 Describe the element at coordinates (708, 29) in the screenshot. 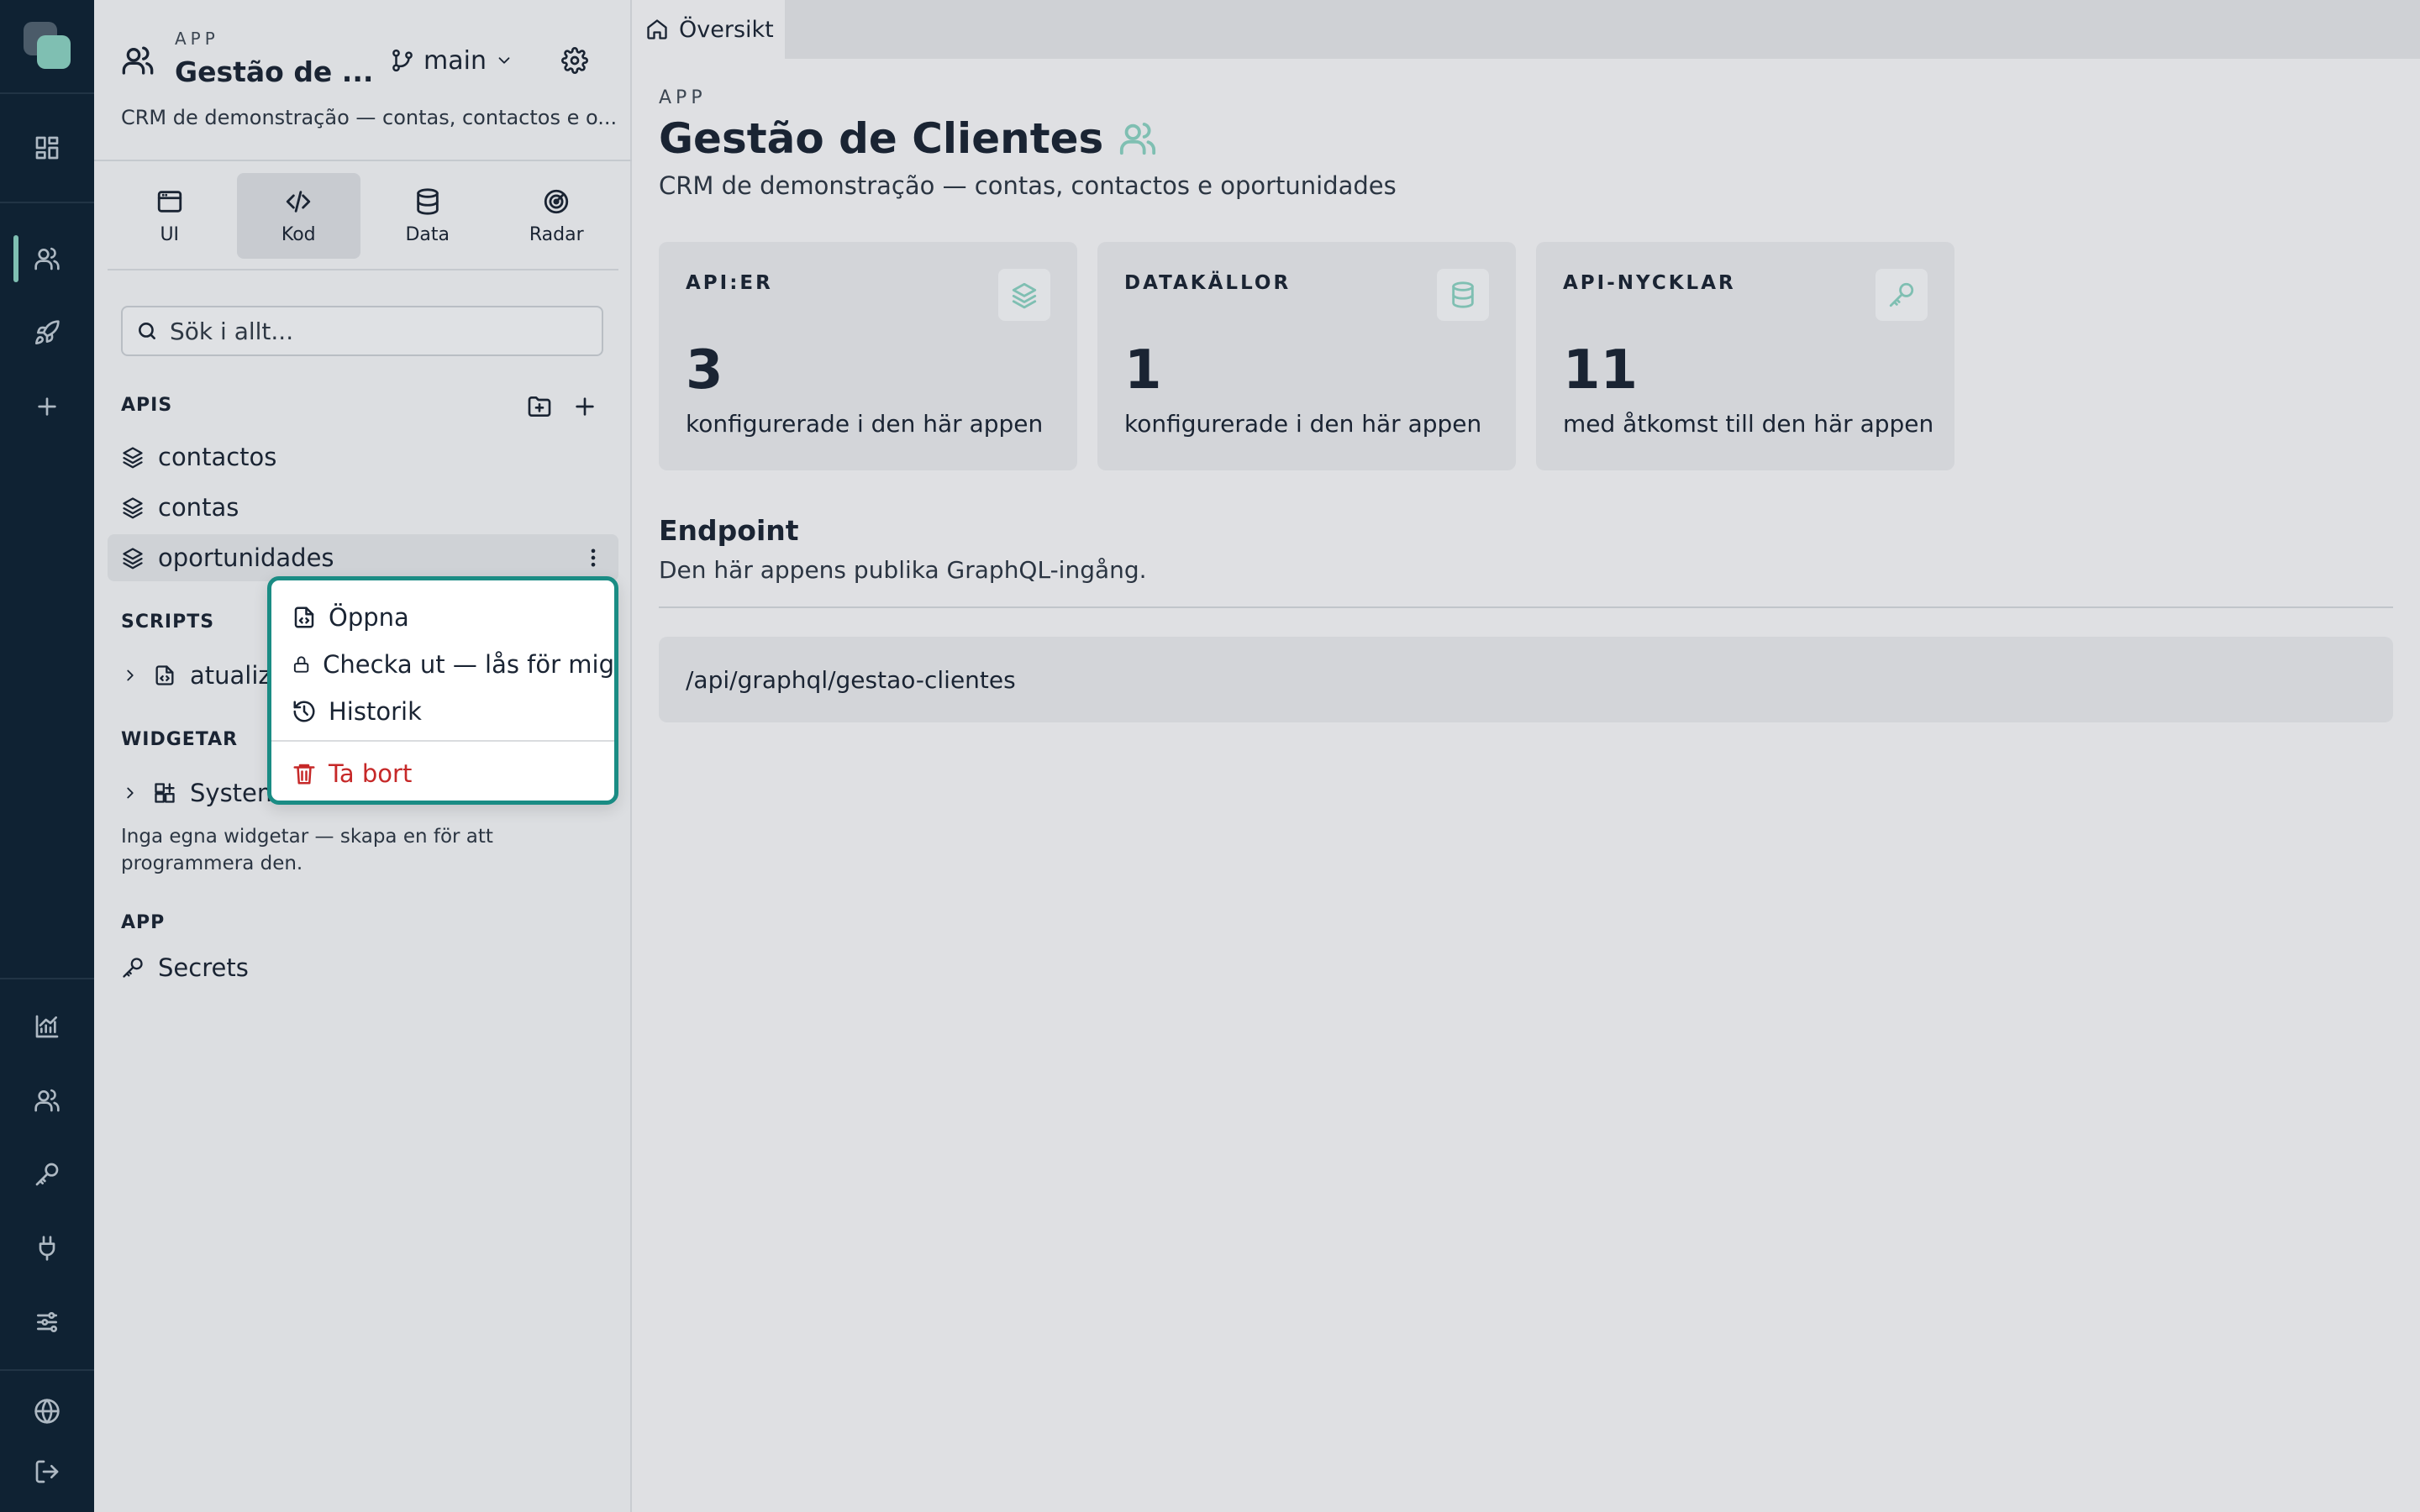

I see `tab-overview: Översikt` at that location.